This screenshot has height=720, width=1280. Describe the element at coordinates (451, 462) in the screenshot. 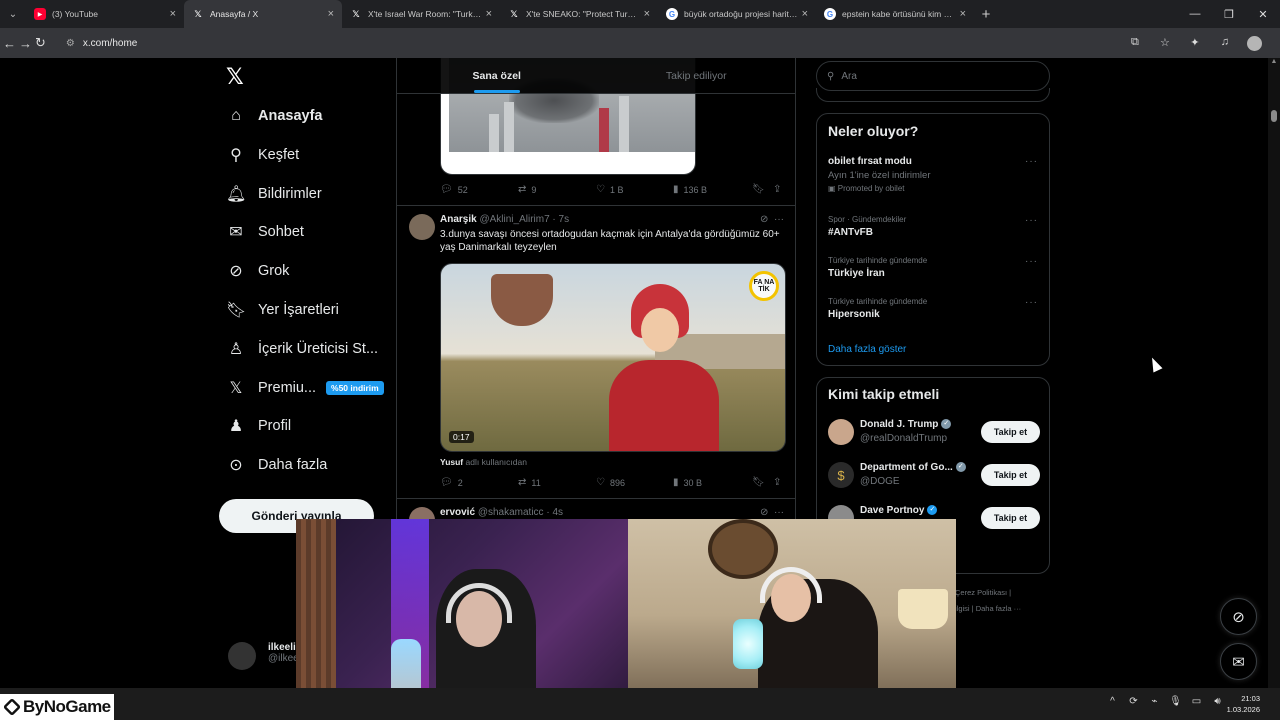

I see `credit-name: Yusuf` at that location.